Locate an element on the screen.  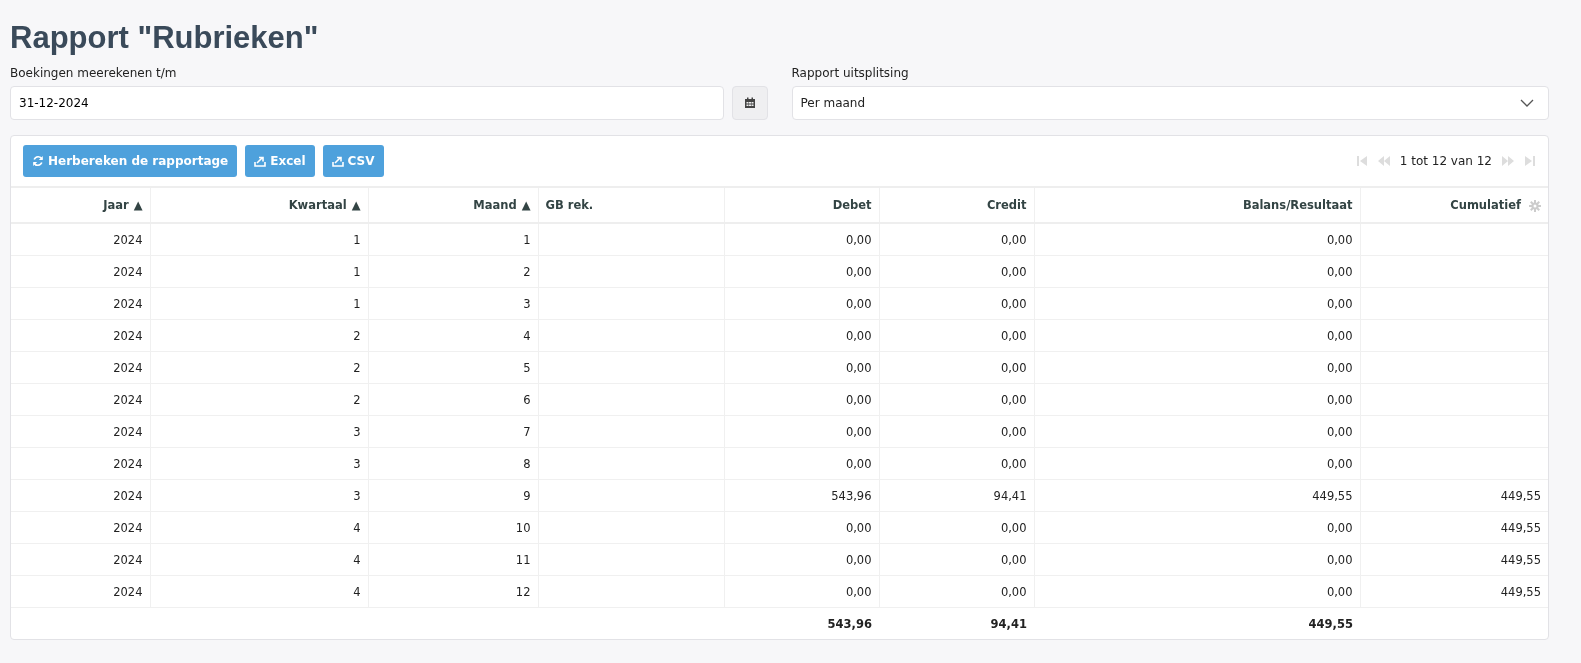
calendar-icon is located at coordinates (749, 103).